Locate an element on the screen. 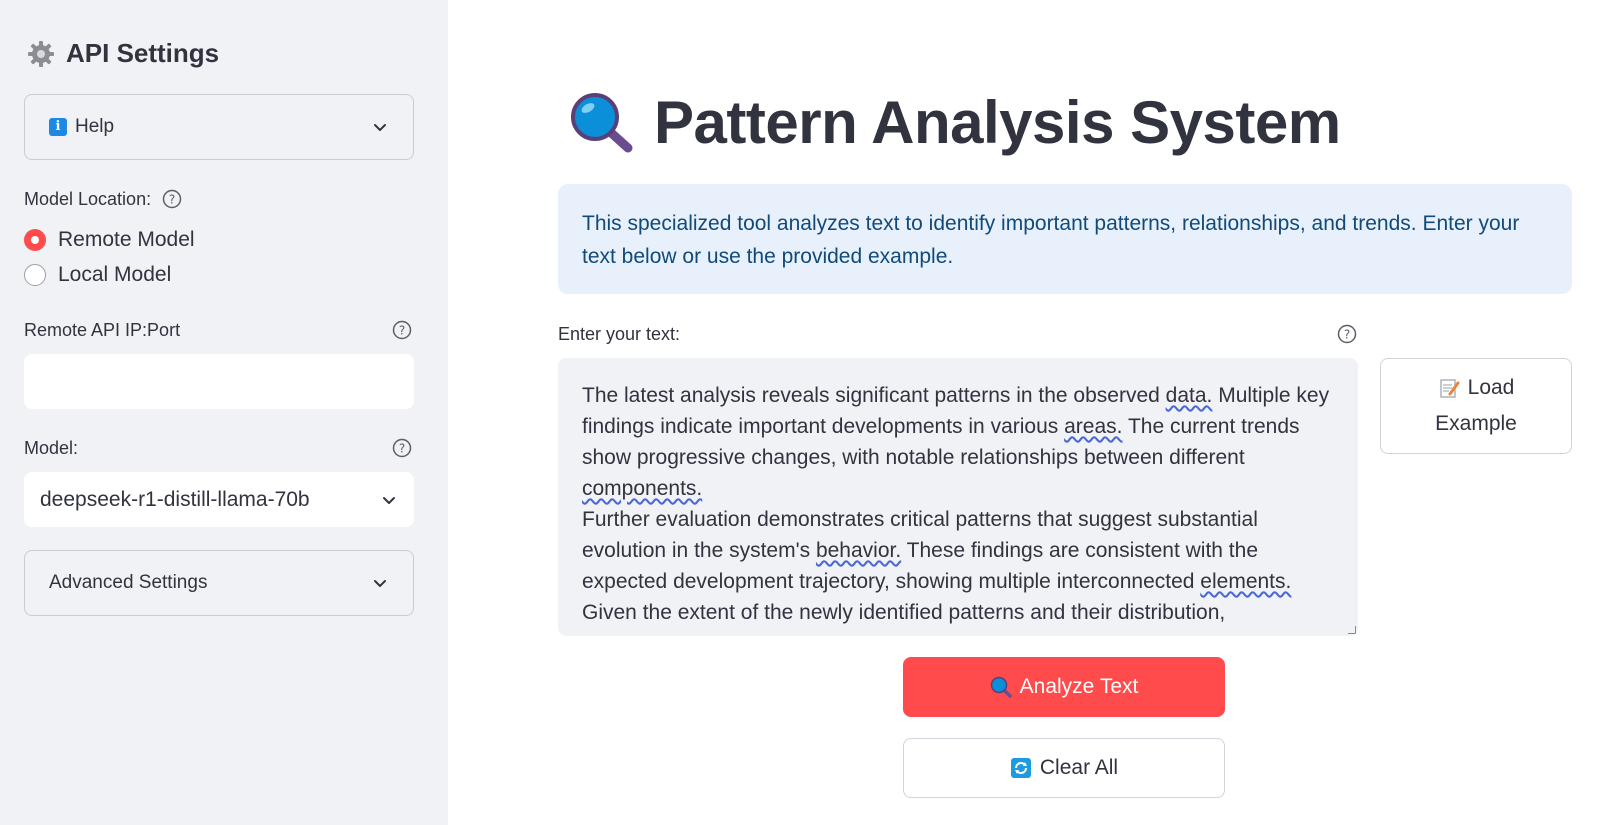 This screenshot has height=825, width=1607. clear-all-button: Clear All is located at coordinates (1064, 768).